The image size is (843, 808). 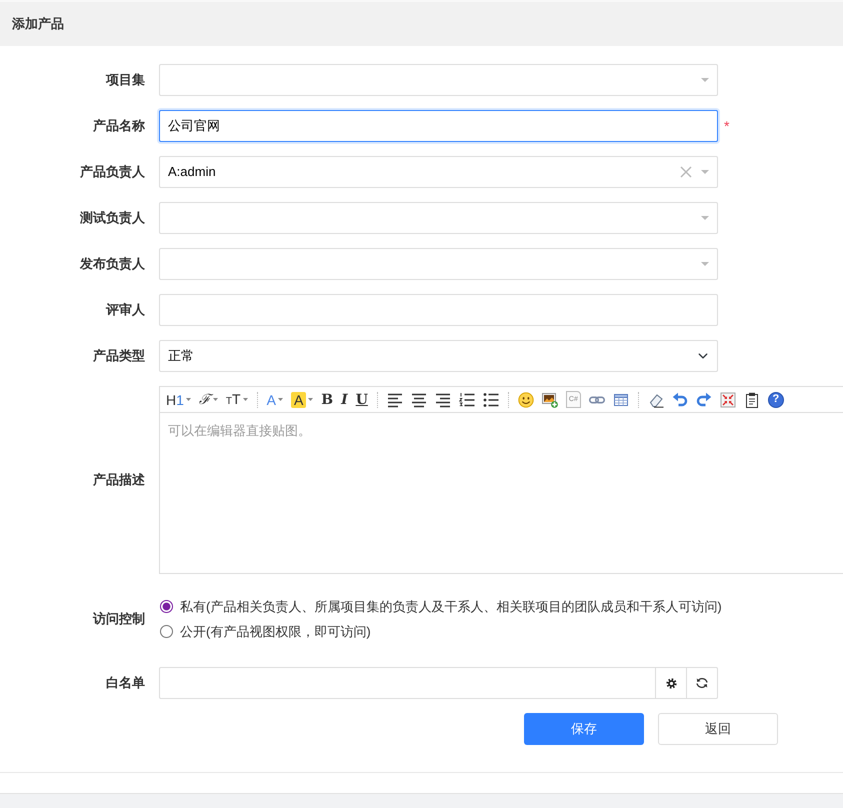 I want to click on font-family-button: ℱ, so click(x=208, y=400).